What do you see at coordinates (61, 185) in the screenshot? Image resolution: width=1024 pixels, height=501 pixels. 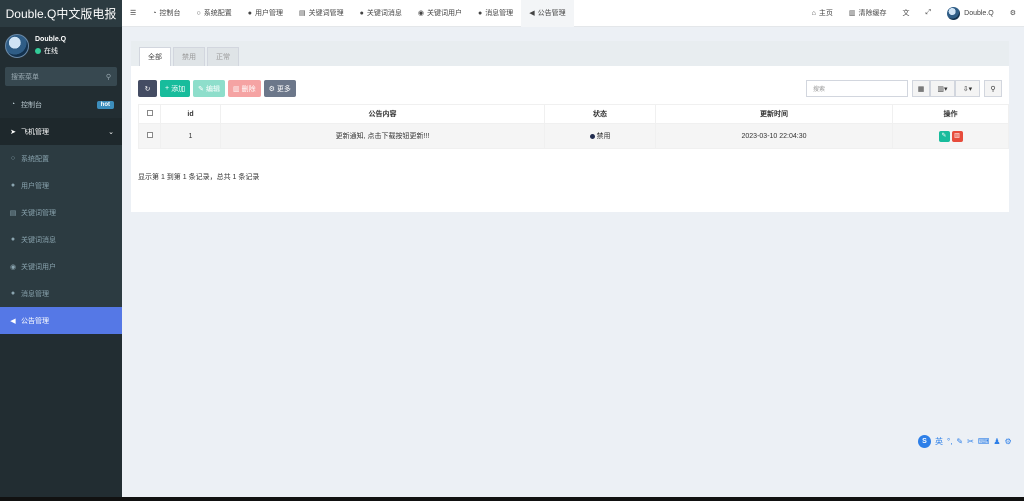 I see `sidebar-item-user-management: ● 用户管理` at bounding box center [61, 185].